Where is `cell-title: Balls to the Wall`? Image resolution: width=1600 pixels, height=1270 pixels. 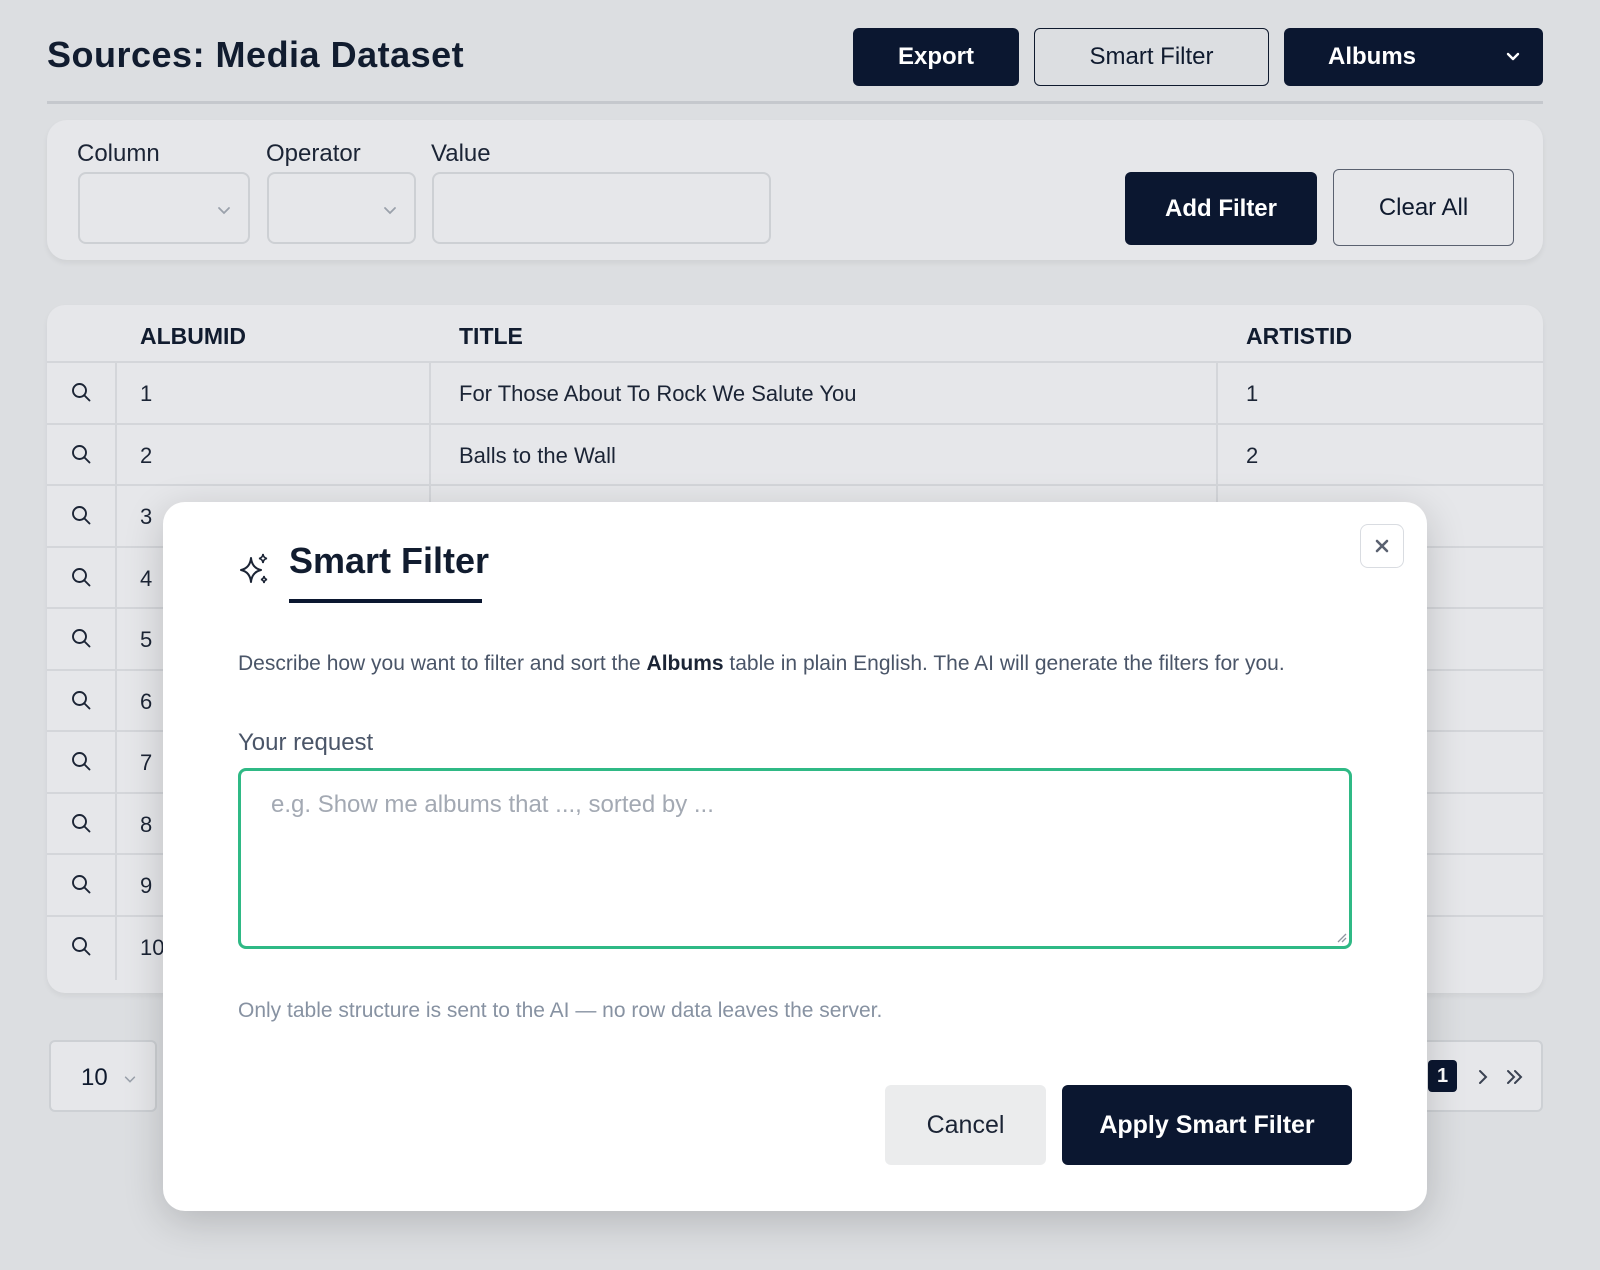 cell-title: Balls to the Wall is located at coordinates (537, 455).